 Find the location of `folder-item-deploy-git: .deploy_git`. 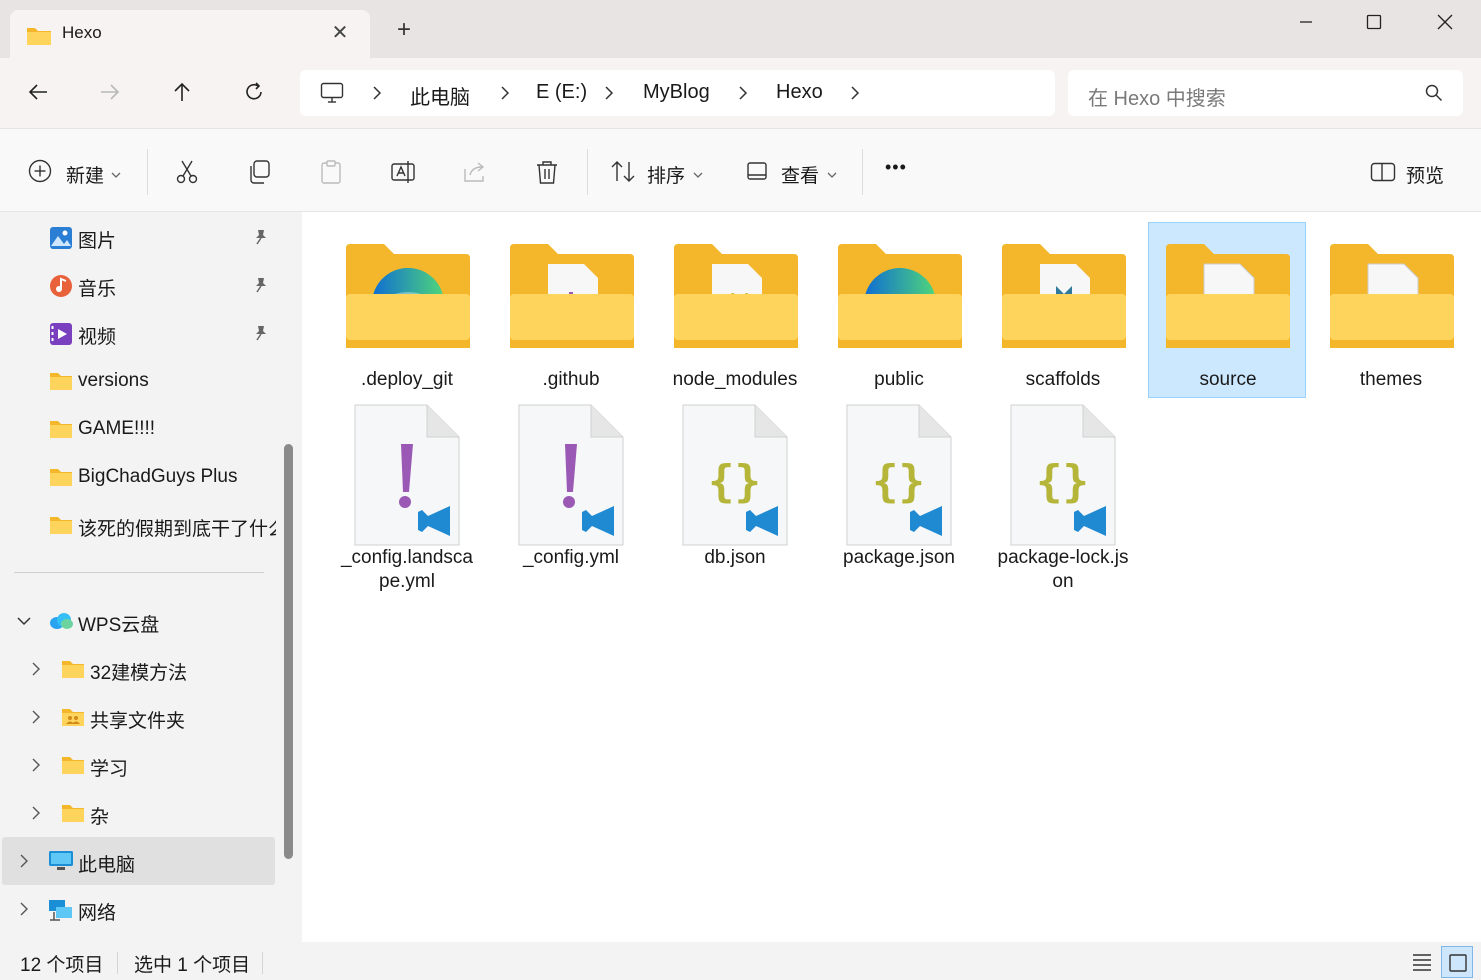

folder-item-deploy-git: .deploy_git is located at coordinates (407, 310).